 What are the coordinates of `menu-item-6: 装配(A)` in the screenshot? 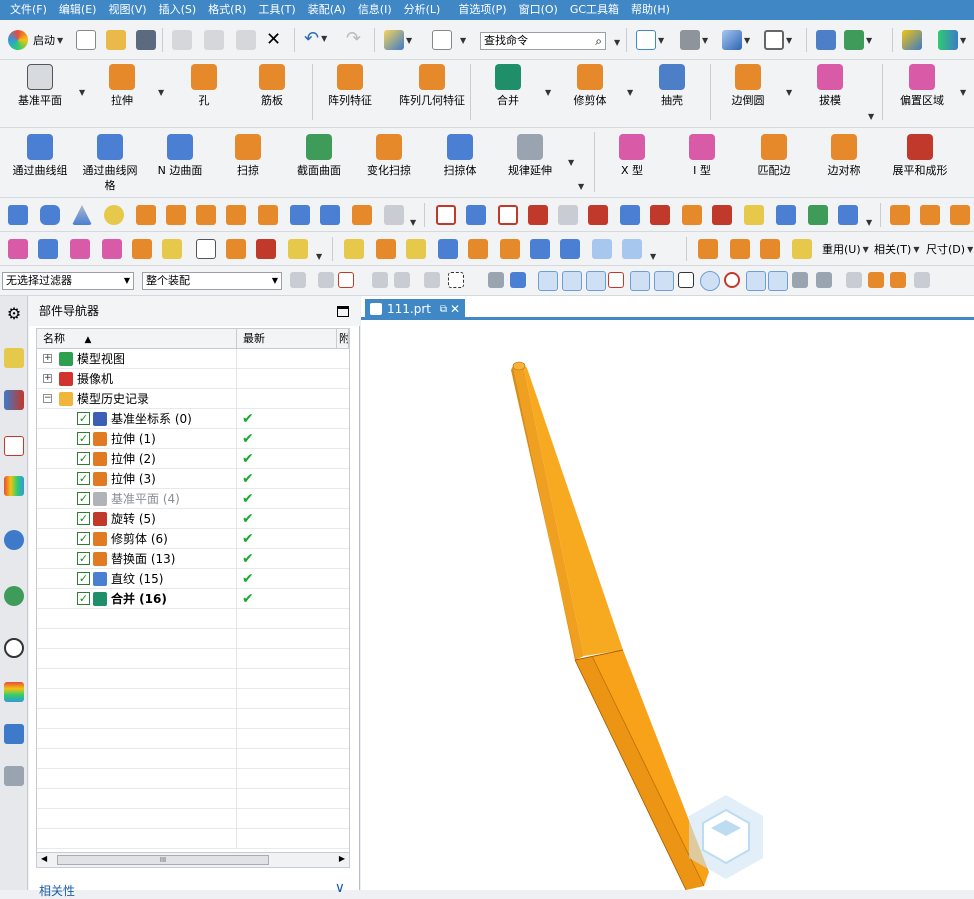 It's located at (327, 10).